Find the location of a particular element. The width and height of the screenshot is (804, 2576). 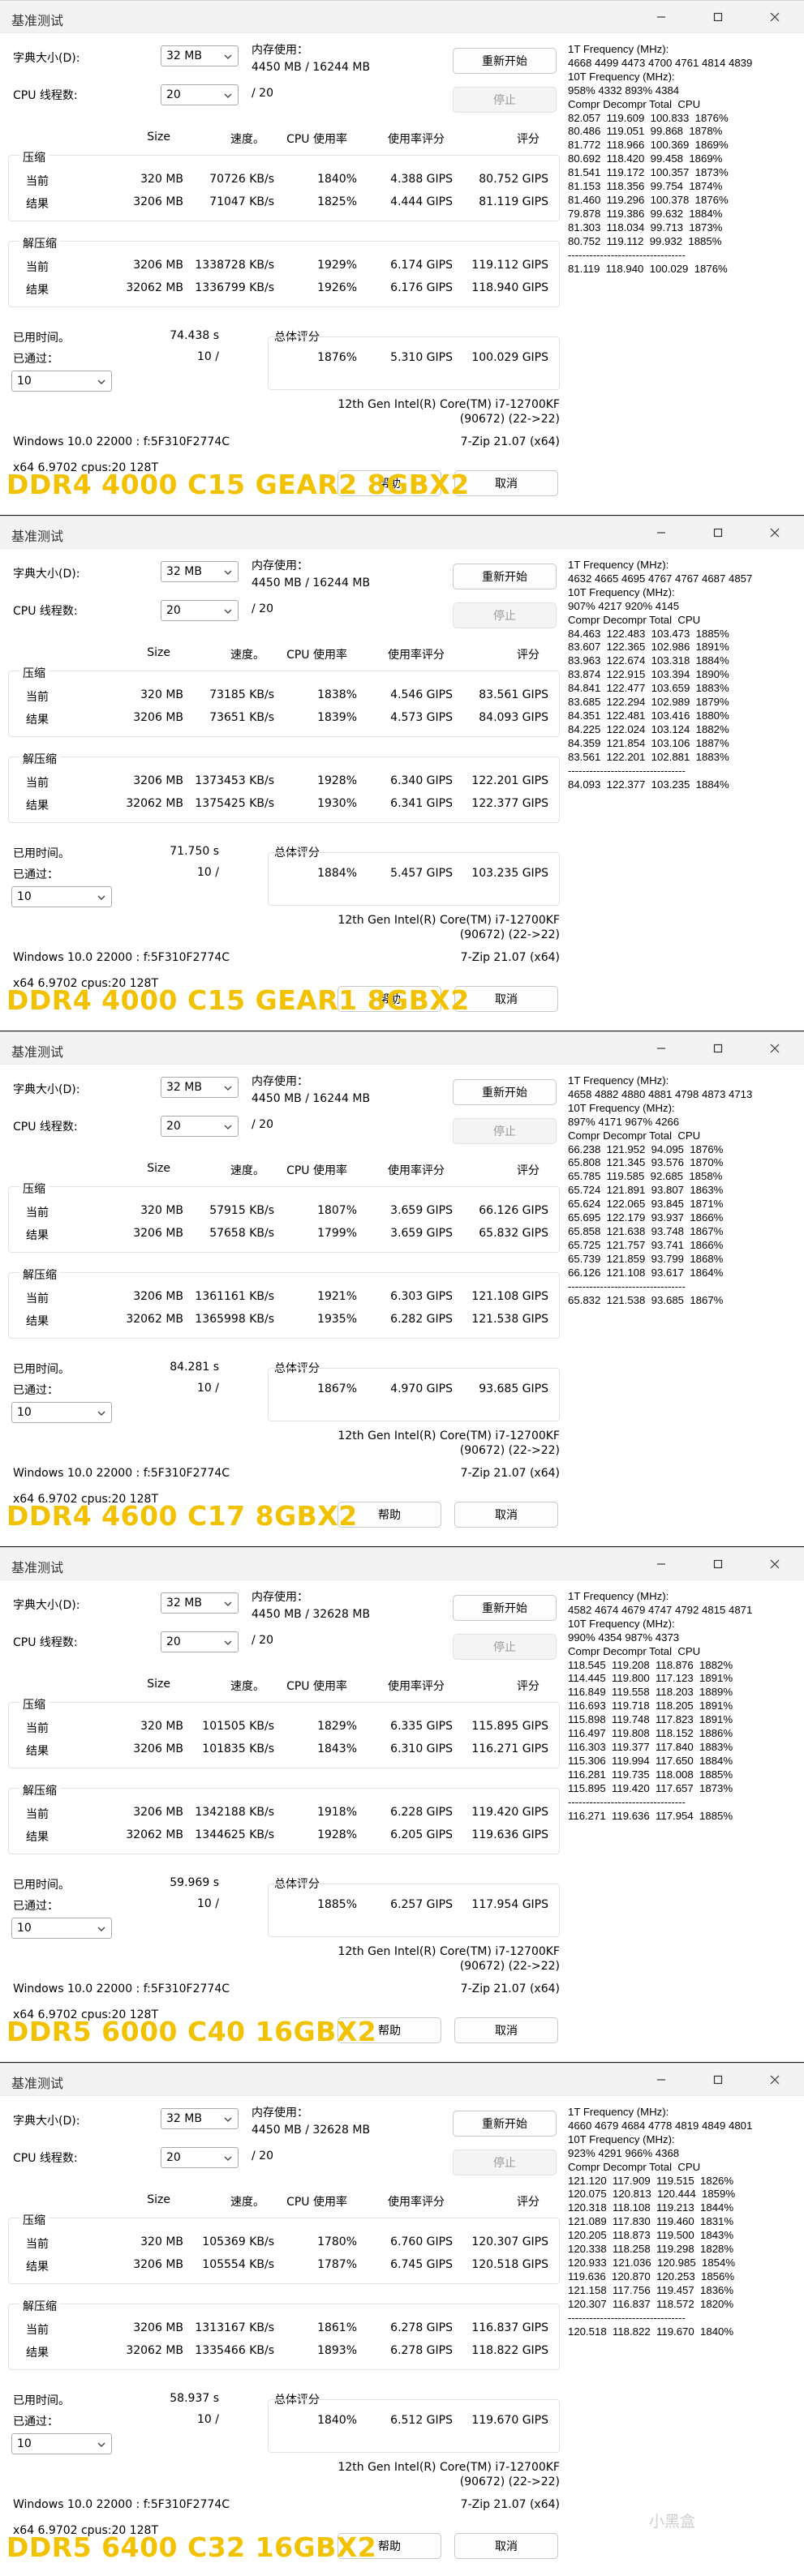

passes-label: 已通过： is located at coordinates (35, 1390).